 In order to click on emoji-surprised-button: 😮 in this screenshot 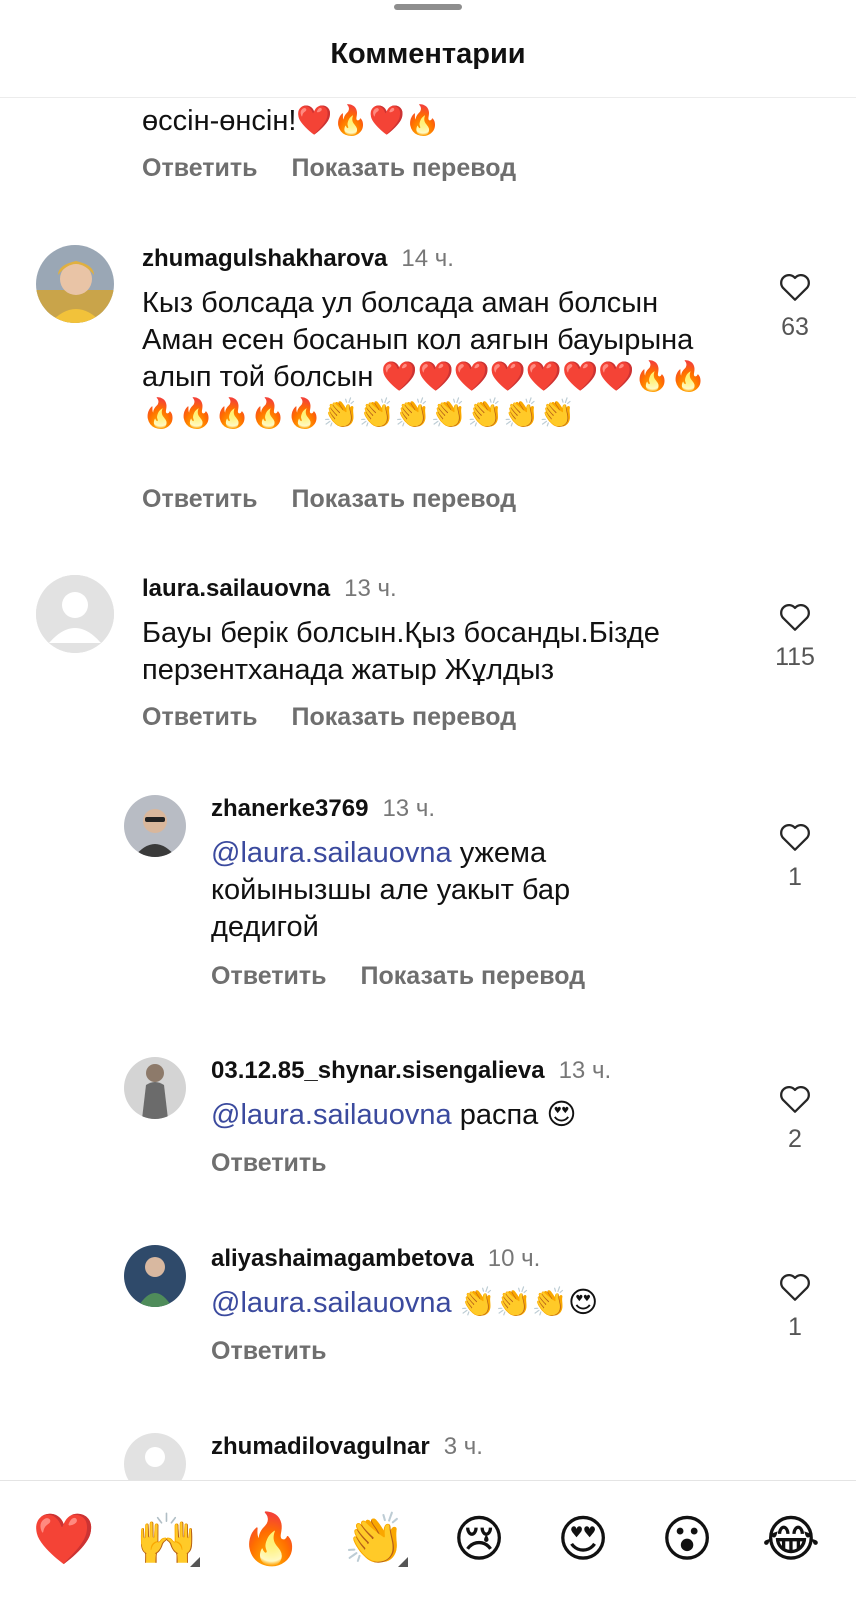, I will do `click(687, 1539)`.